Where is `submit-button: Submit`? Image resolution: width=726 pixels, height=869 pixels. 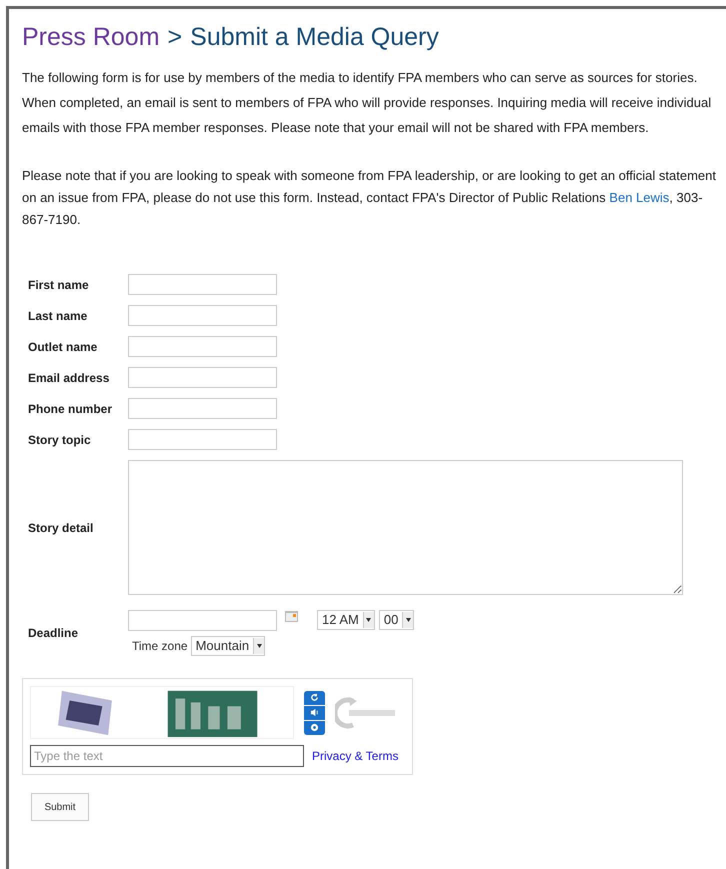 submit-button: Submit is located at coordinates (60, 807).